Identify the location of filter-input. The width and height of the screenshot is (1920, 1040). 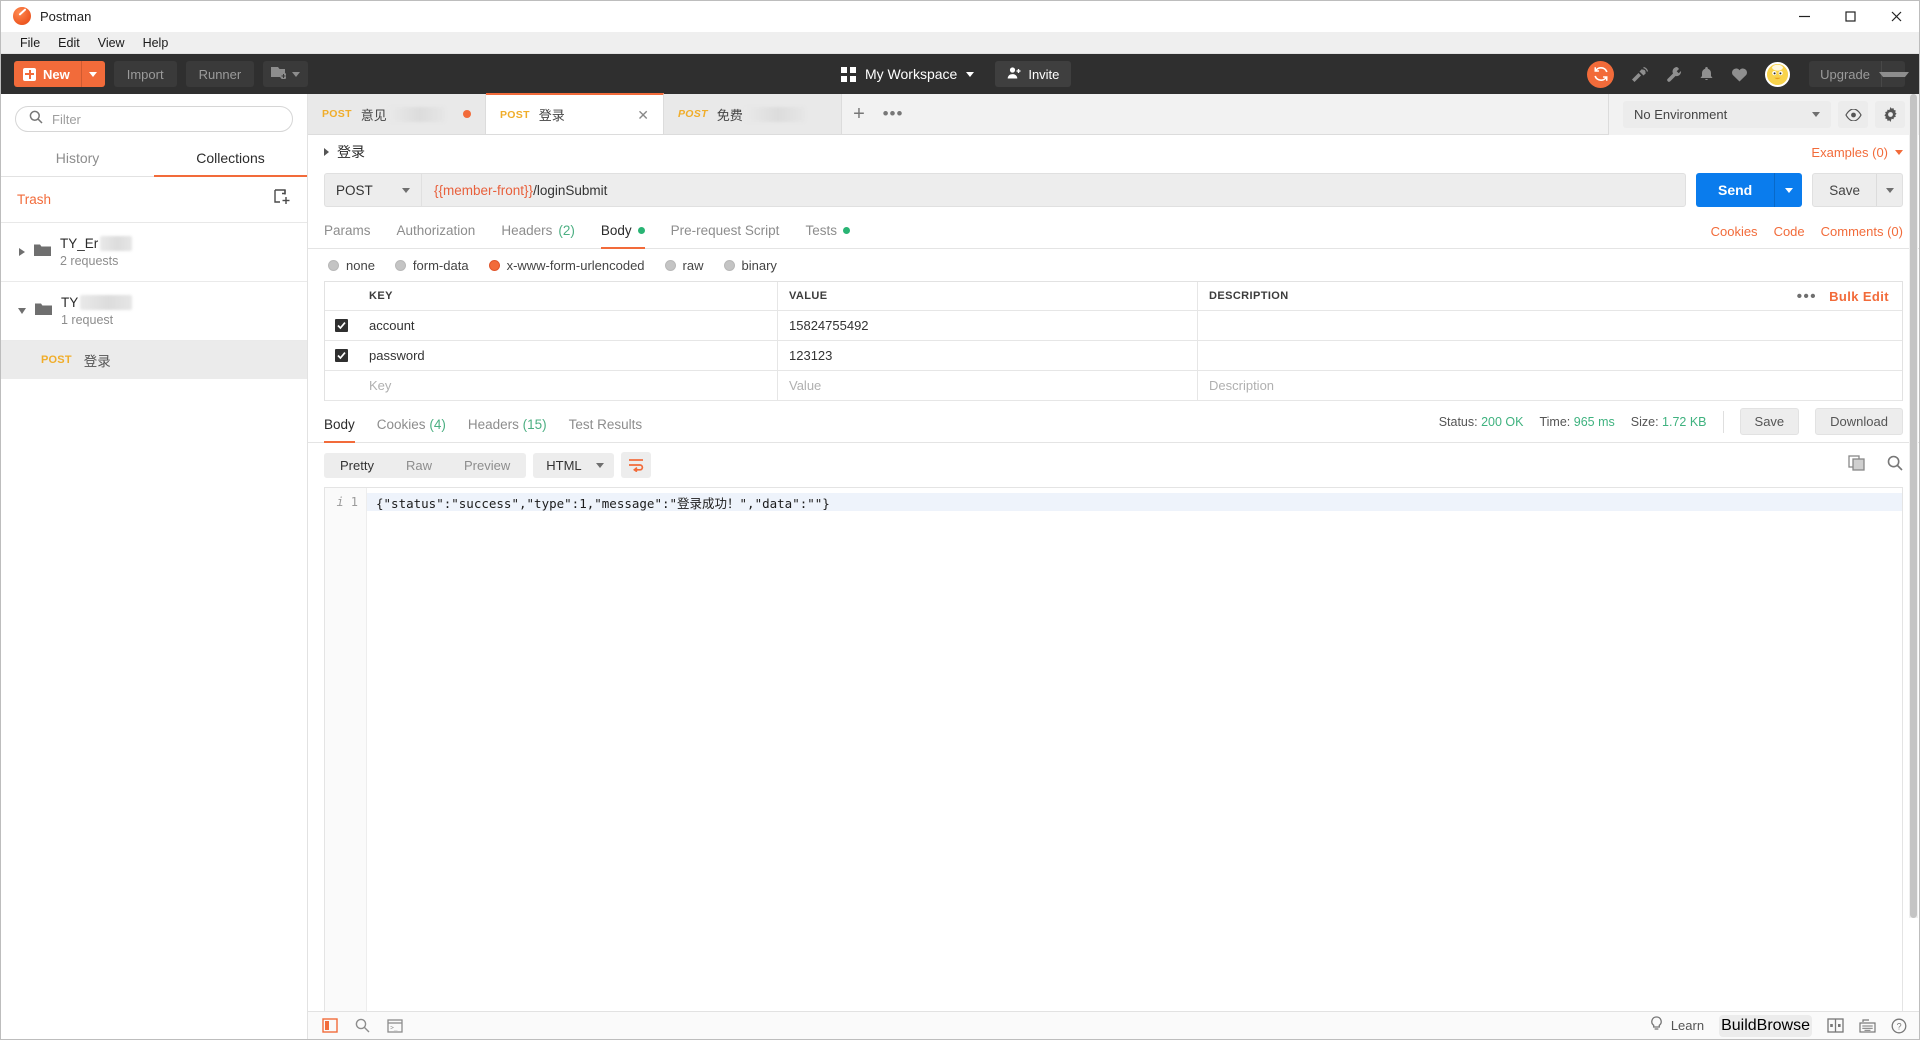
(165, 119).